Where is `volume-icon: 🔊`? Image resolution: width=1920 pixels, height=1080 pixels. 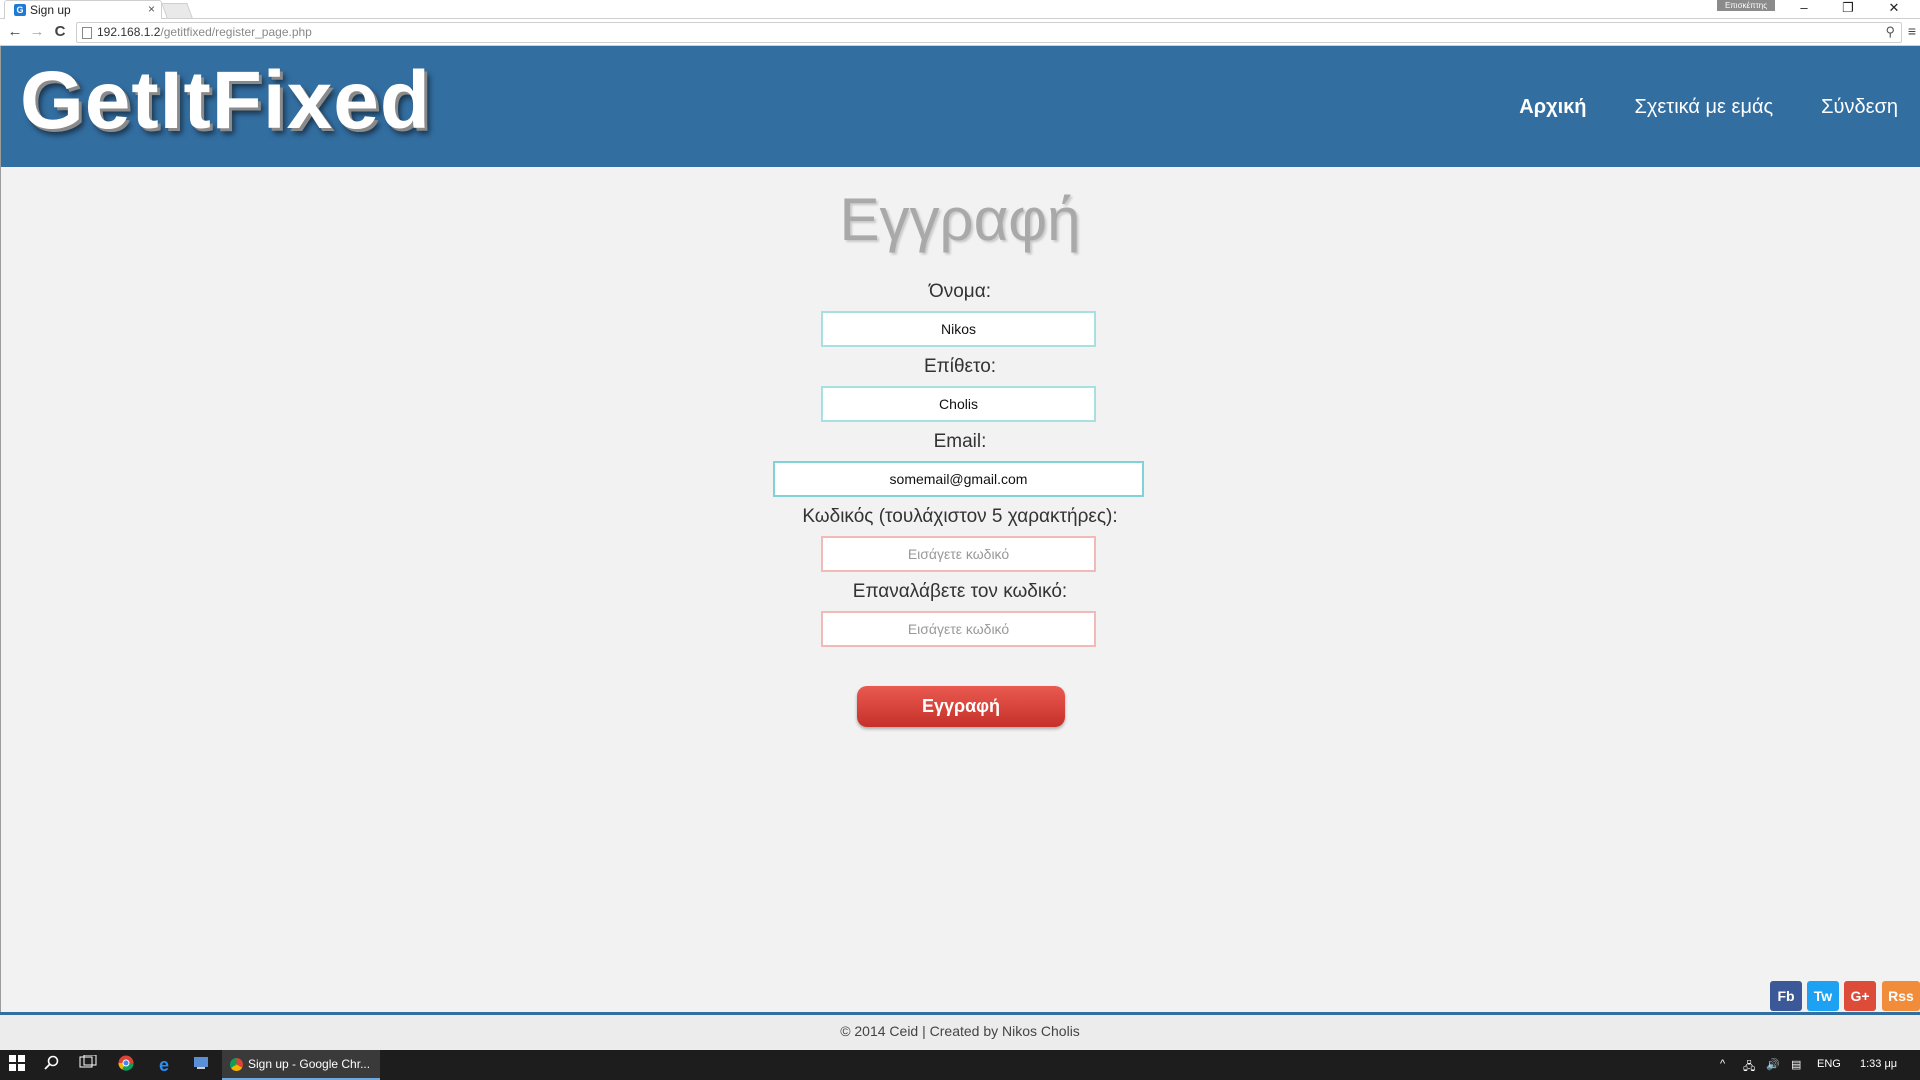 volume-icon: 🔊 is located at coordinates (1773, 1064).